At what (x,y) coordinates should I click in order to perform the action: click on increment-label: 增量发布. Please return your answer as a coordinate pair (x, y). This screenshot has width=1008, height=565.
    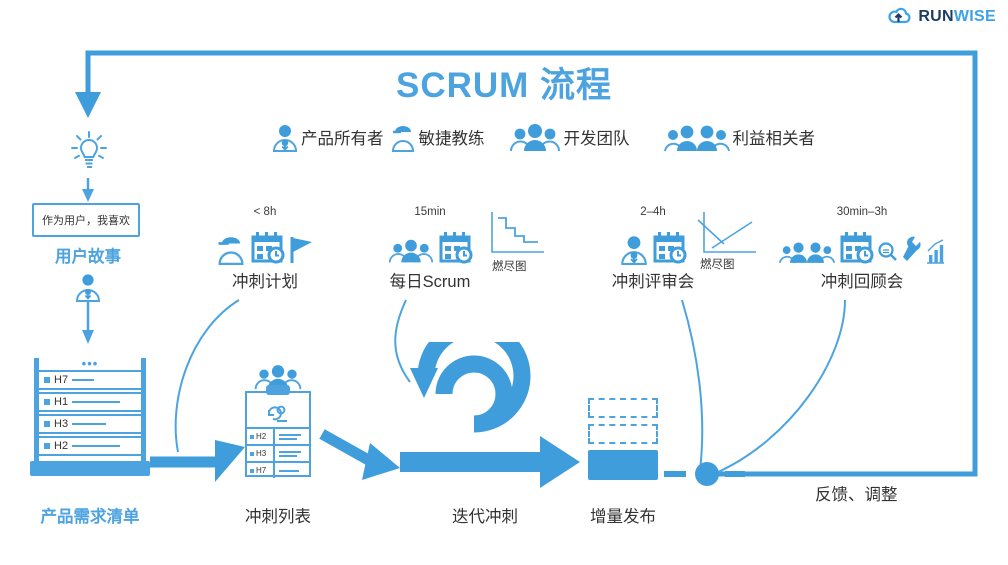
    Looking at the image, I should click on (623, 517).